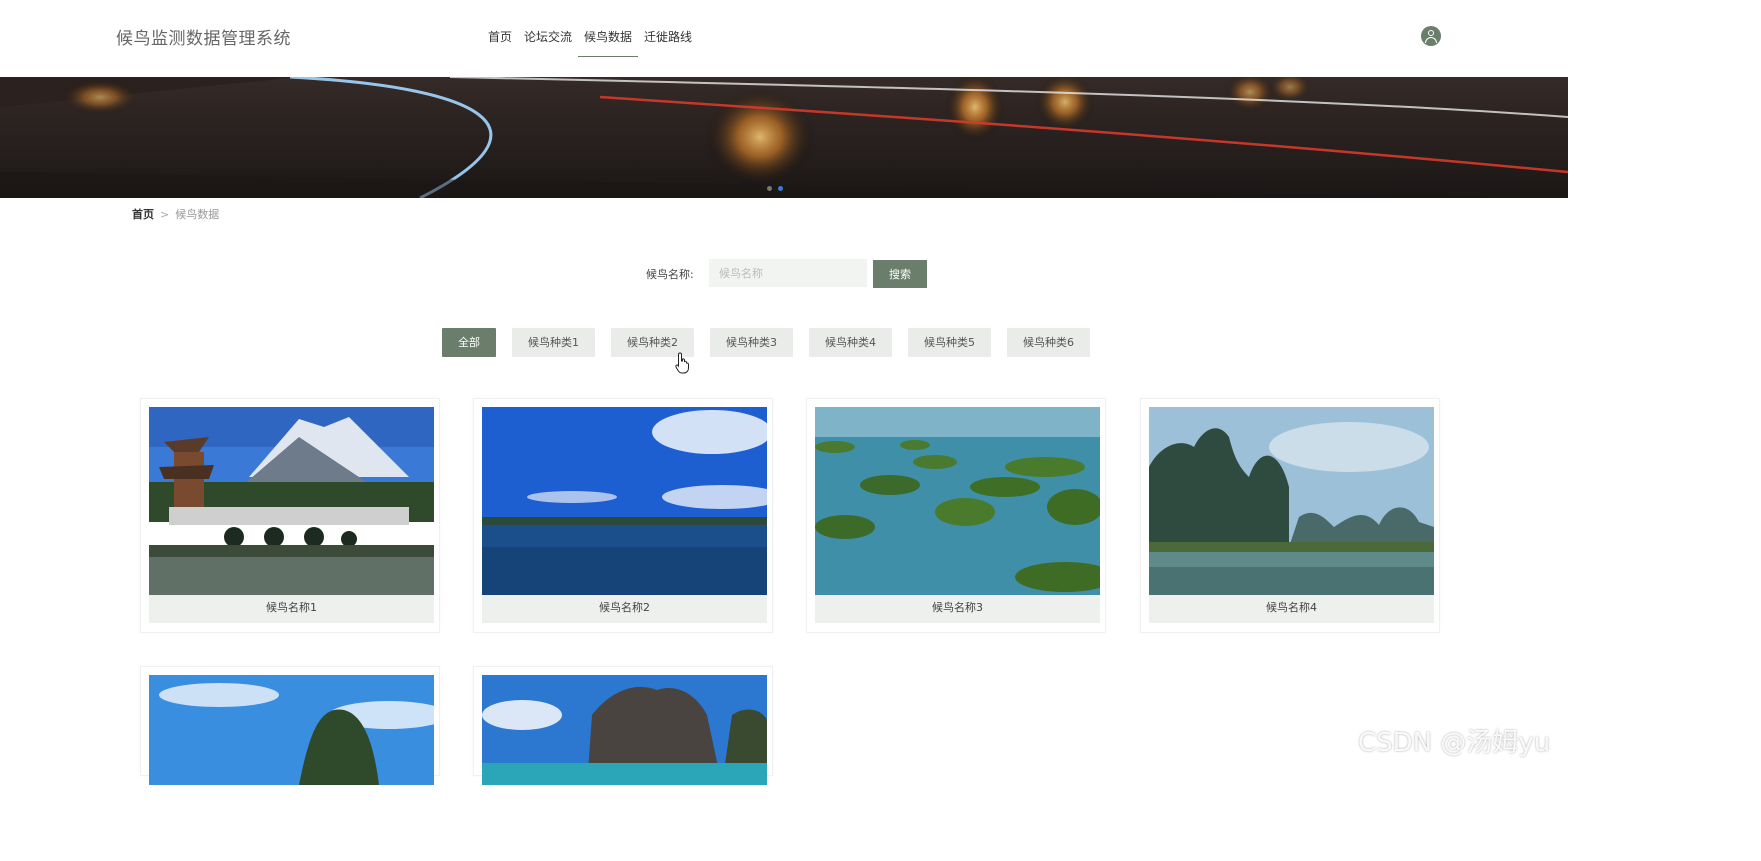  I want to click on breadcrumb: 首页 > 候鸟数据, so click(175, 214).